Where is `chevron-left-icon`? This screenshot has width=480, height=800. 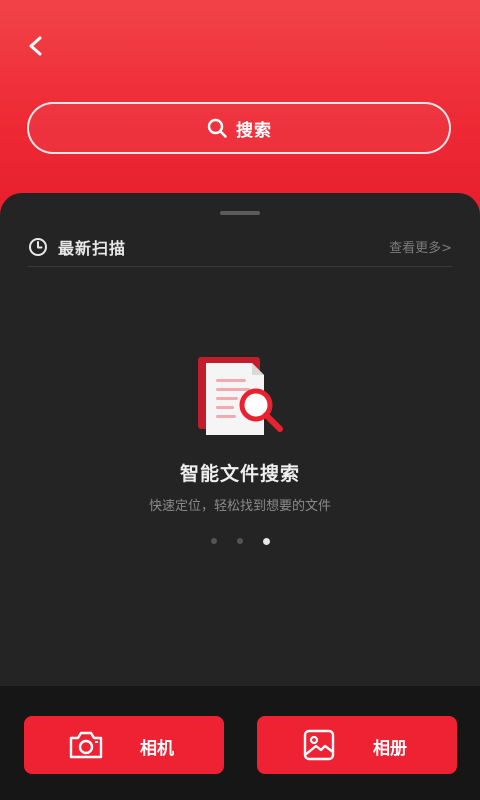
chevron-left-icon is located at coordinates (35, 46).